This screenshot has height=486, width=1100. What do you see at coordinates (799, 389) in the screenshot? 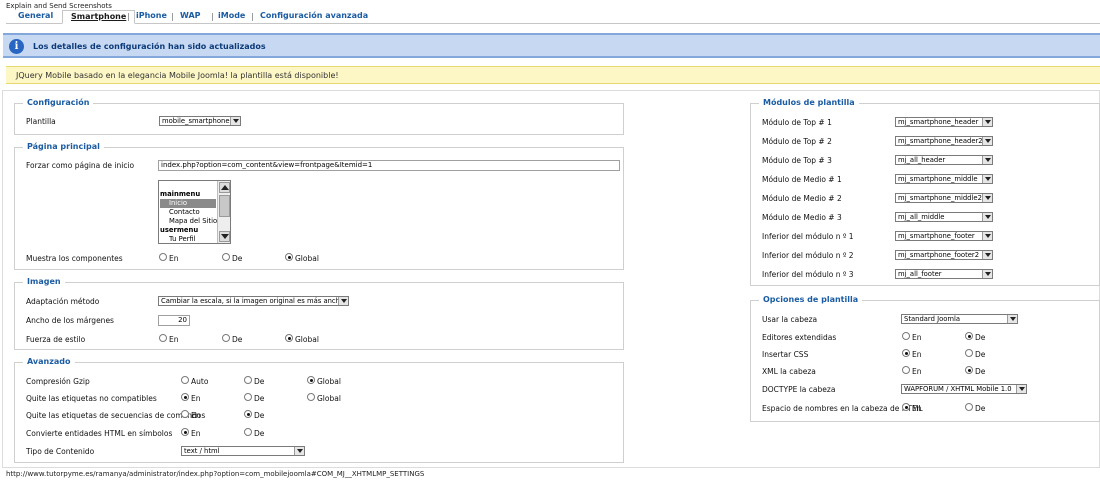
I see `doctype-label: DOCTYPE la cabeza` at bounding box center [799, 389].